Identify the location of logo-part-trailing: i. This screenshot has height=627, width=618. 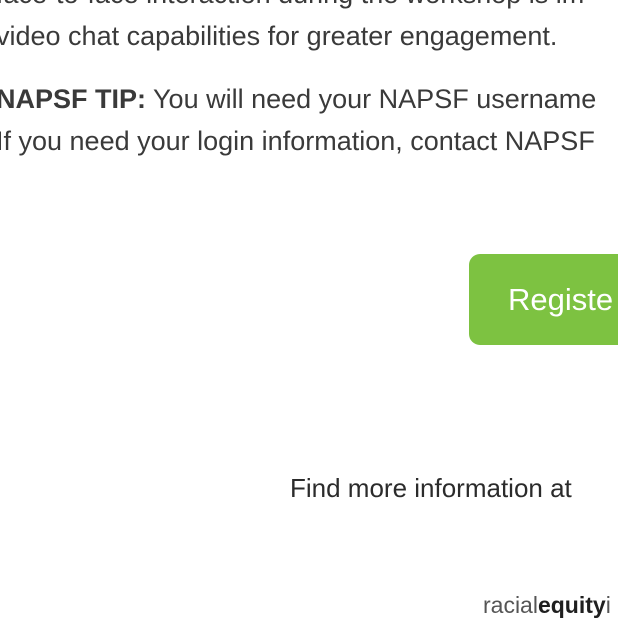
(608, 605).